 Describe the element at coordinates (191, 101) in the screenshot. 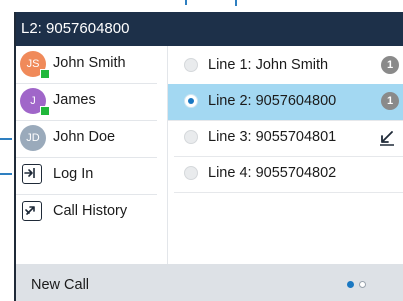

I see `radio-selected-icon` at that location.